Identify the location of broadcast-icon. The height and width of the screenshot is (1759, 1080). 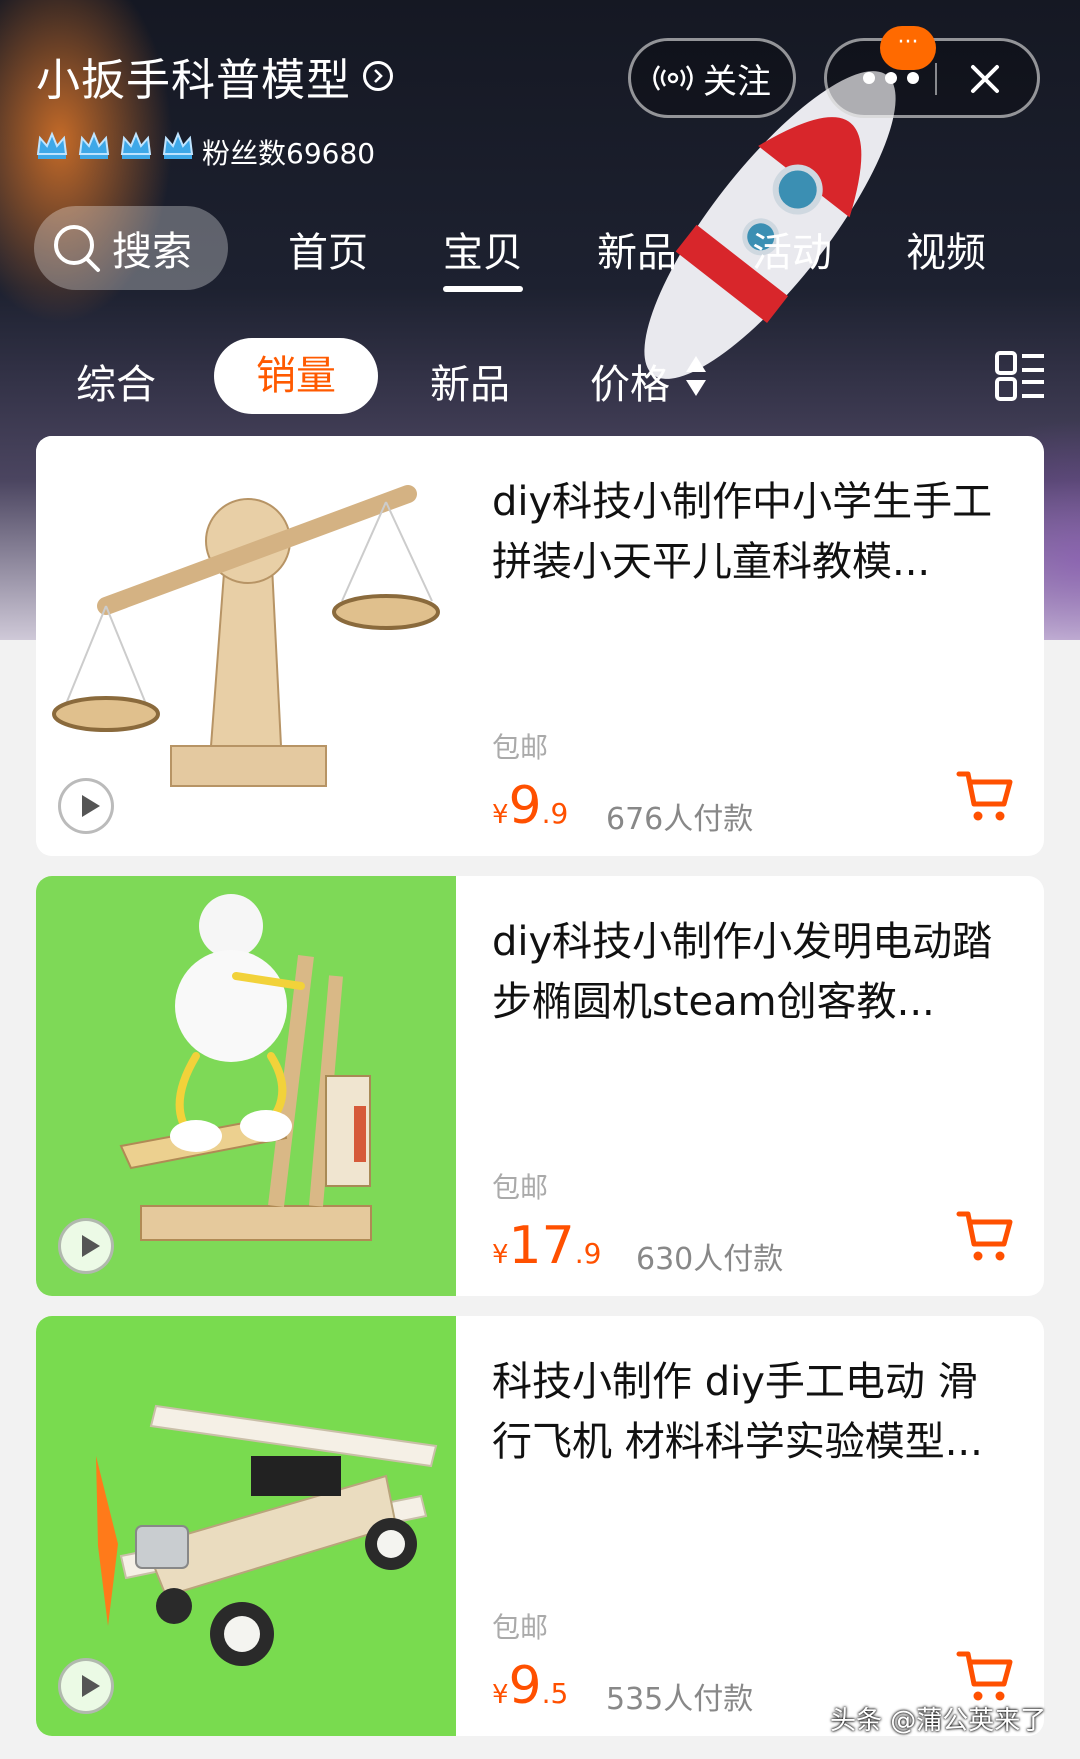
(673, 78).